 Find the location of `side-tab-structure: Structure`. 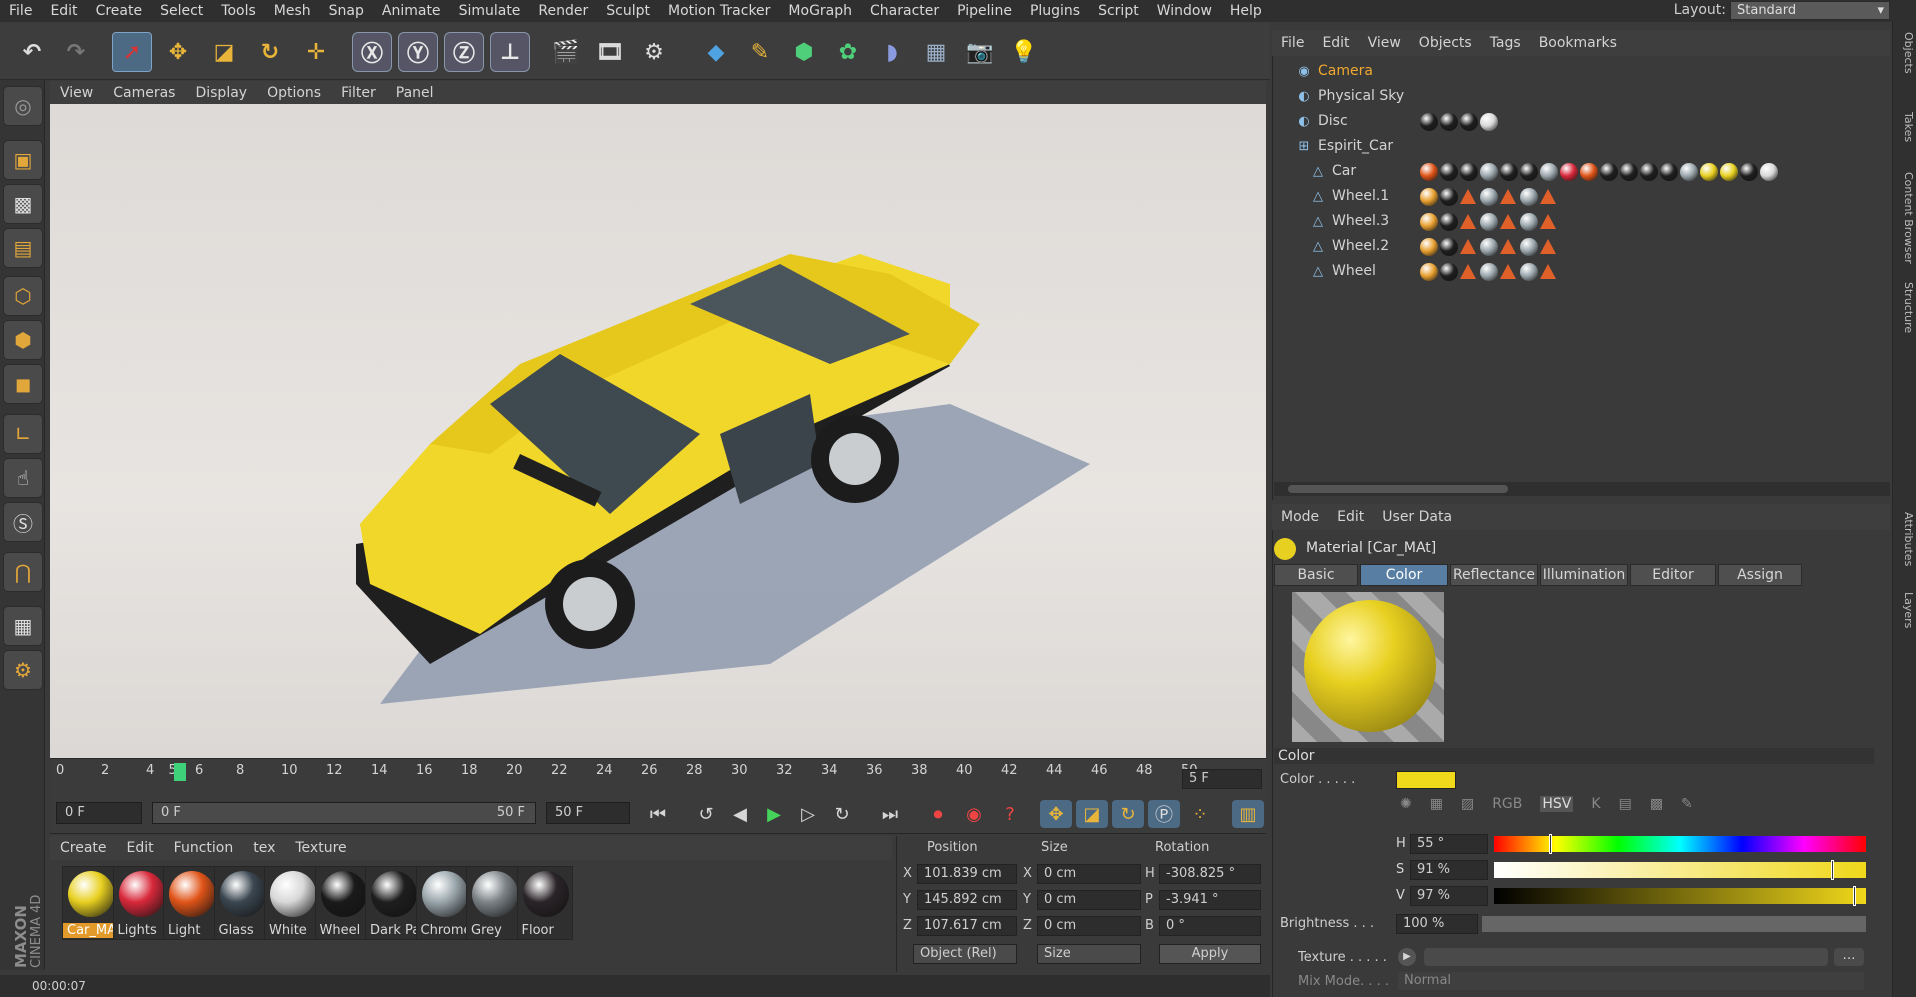

side-tab-structure: Structure is located at coordinates (1905, 307).